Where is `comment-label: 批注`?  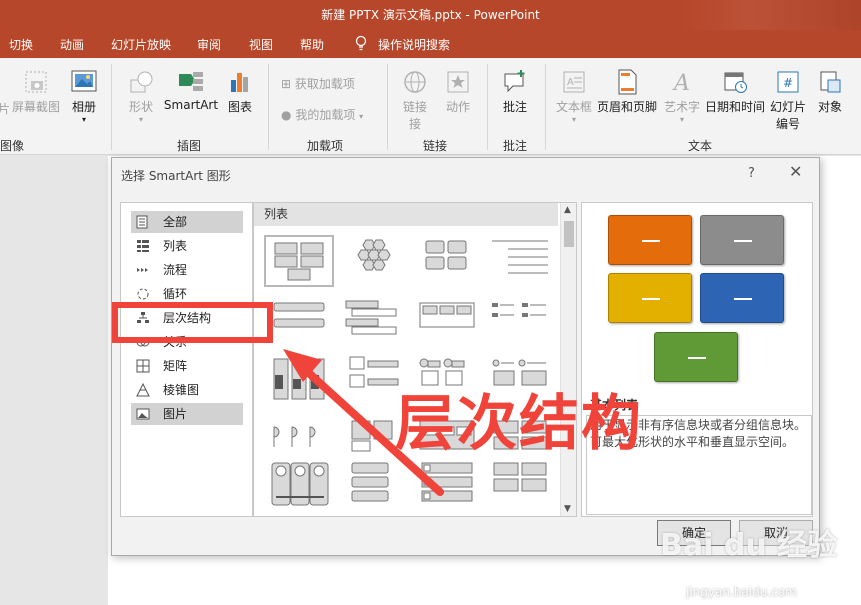 comment-label: 批注 is located at coordinates (514, 107).